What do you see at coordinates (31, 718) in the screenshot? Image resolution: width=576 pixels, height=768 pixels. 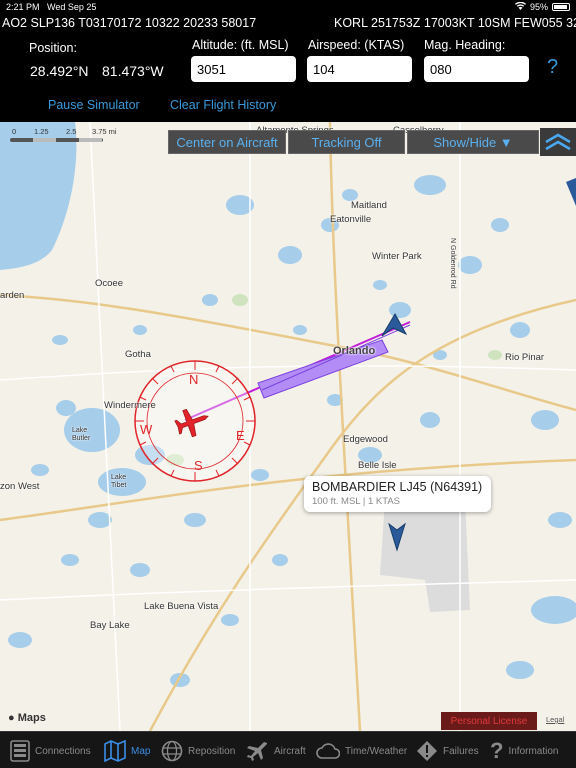 I see `maps-brand: Maps` at bounding box center [31, 718].